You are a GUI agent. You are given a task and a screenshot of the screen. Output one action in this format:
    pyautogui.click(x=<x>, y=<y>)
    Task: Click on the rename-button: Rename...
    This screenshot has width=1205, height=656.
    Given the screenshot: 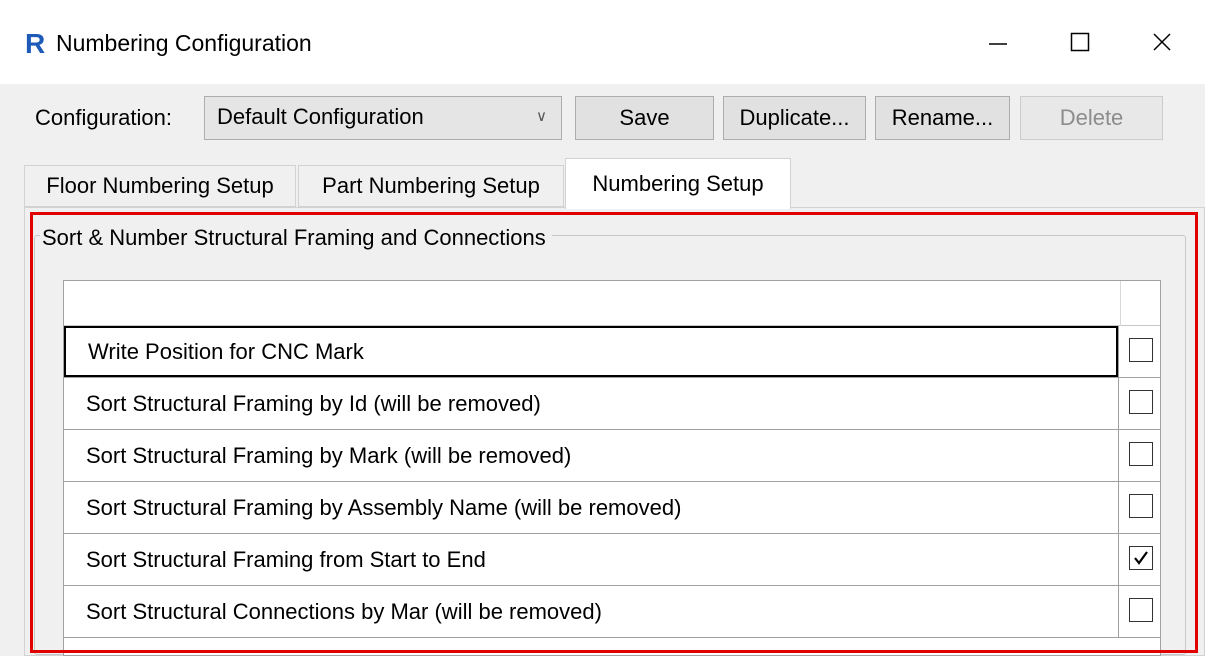 What is the action you would take?
    pyautogui.click(x=942, y=118)
    